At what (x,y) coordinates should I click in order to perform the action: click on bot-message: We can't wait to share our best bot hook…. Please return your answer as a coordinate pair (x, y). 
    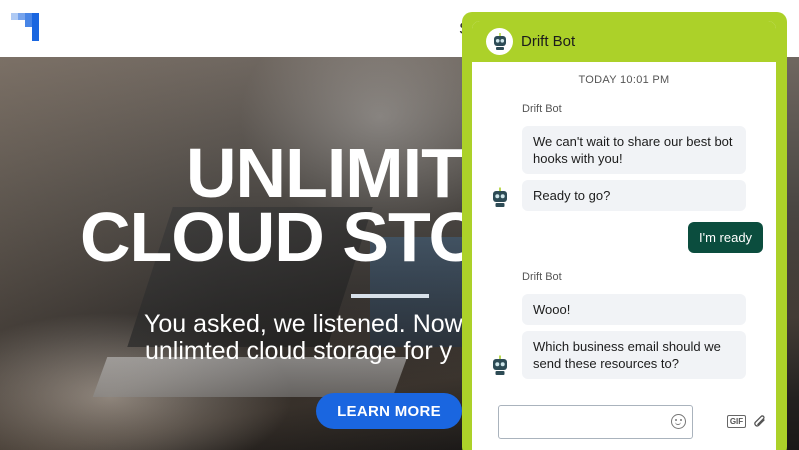
    Looking at the image, I should click on (634, 150).